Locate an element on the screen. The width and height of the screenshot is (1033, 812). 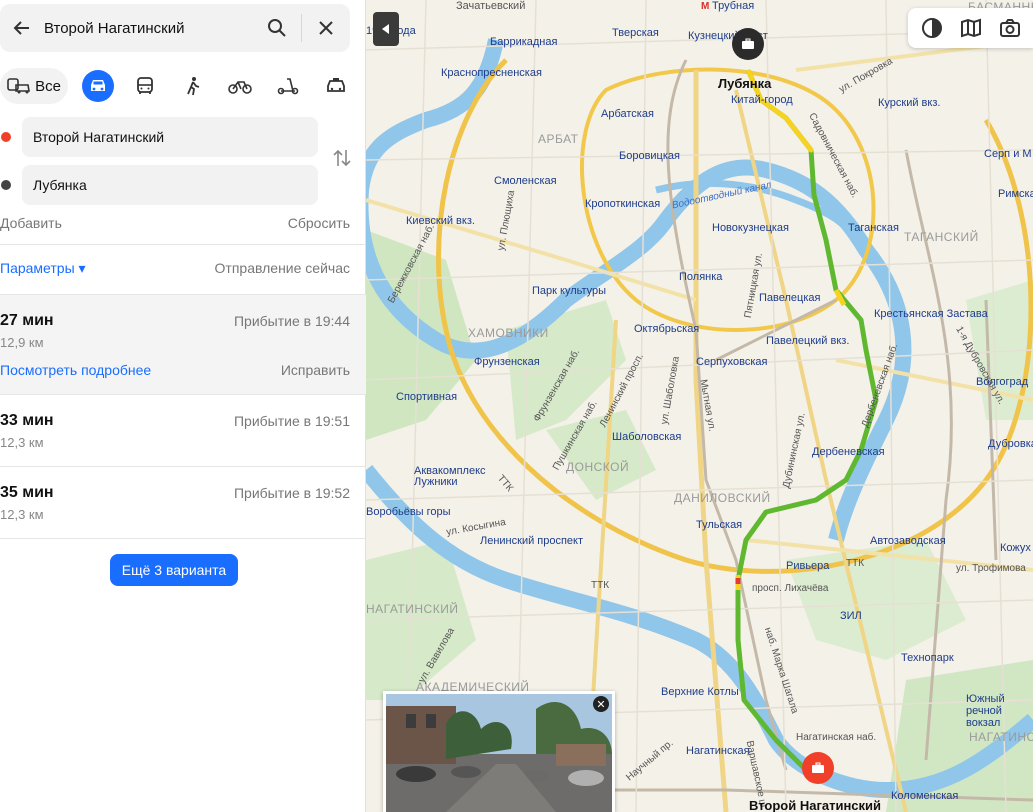
mode-walk-button is located at coordinates (193, 86).